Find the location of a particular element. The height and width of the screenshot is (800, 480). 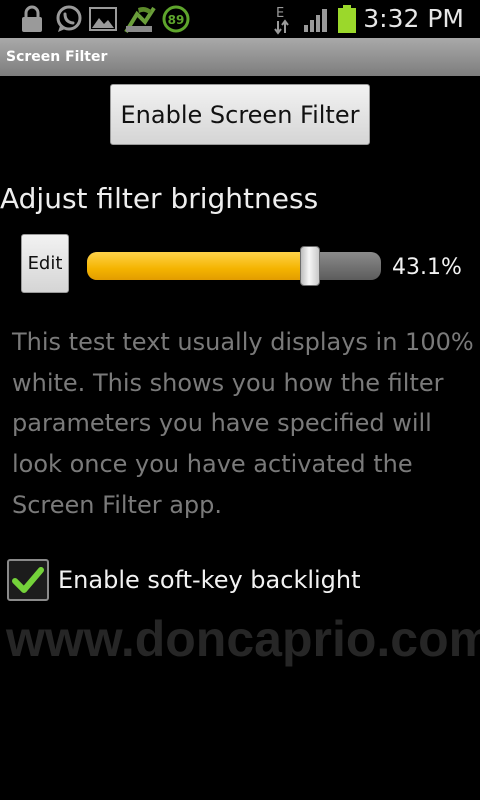

slider-thumb is located at coordinates (310, 266).